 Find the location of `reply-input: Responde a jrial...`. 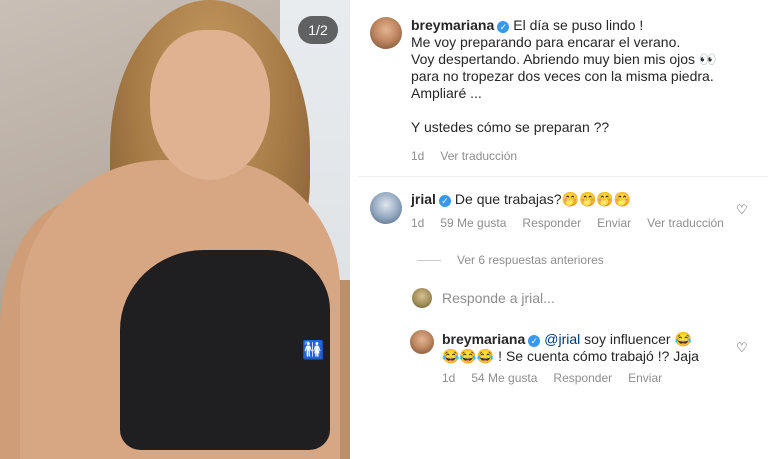

reply-input: Responde a jrial... is located at coordinates (592, 298).